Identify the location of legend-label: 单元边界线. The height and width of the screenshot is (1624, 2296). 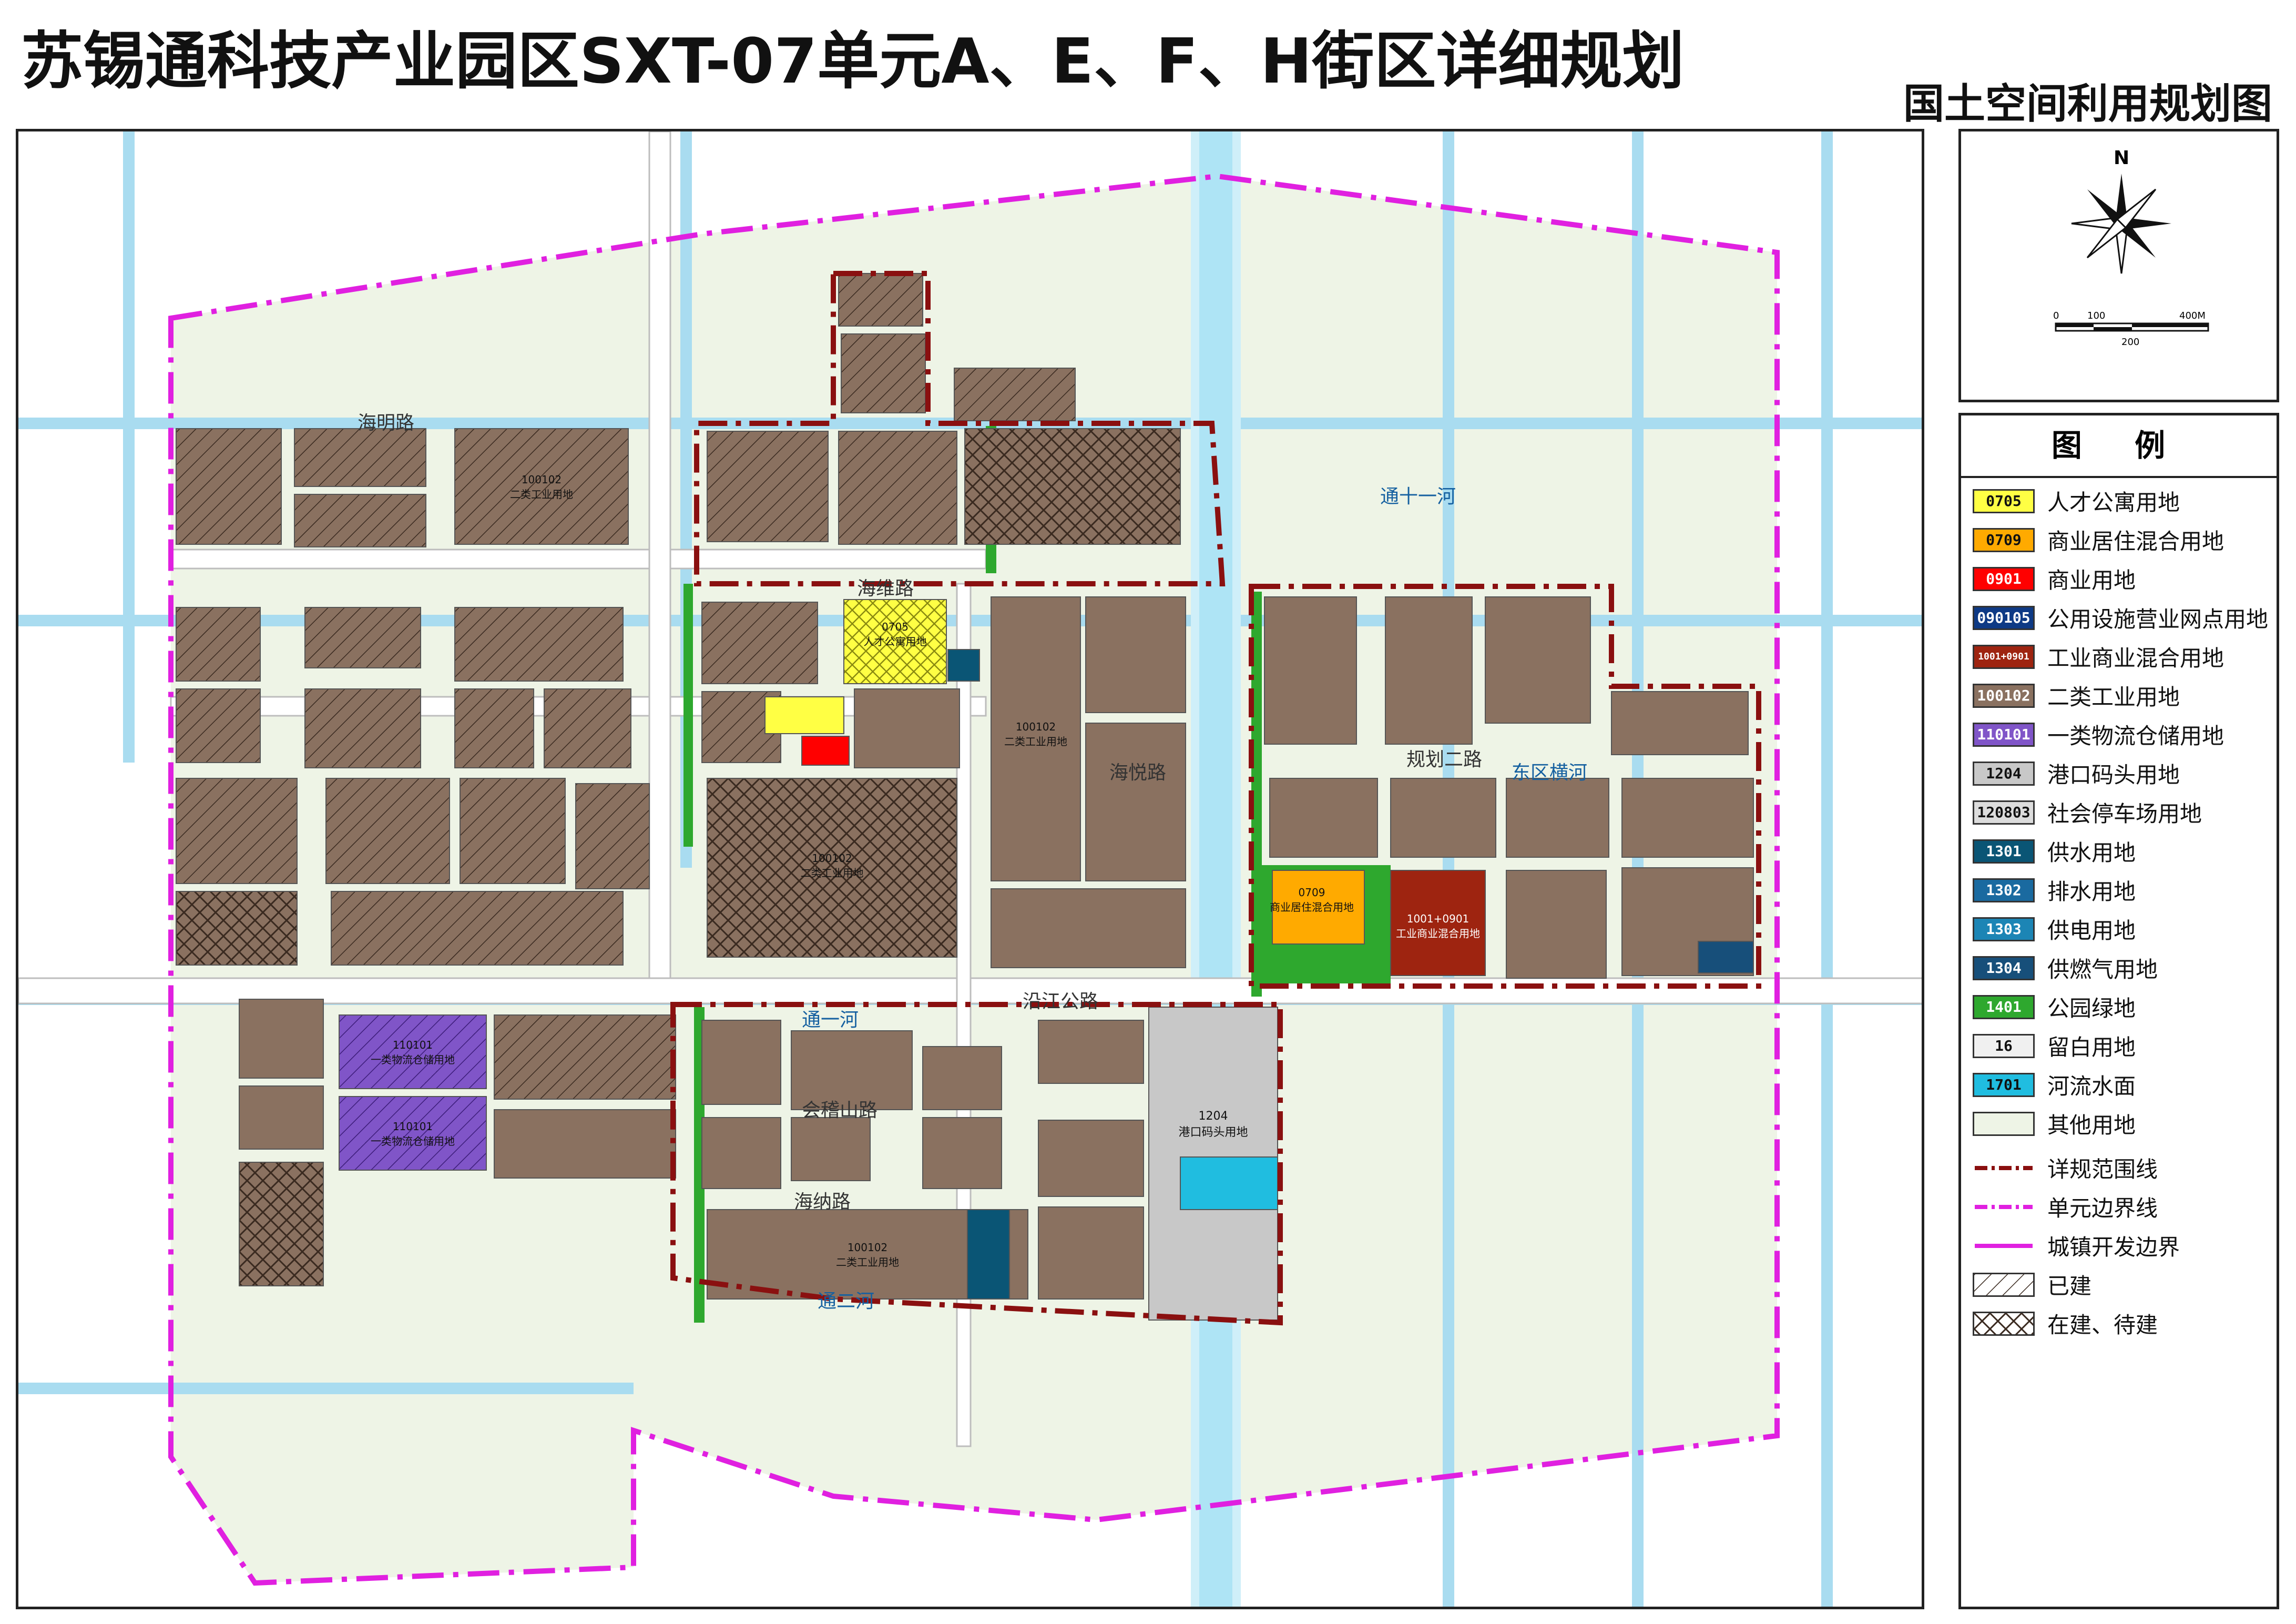
(2102, 1208).